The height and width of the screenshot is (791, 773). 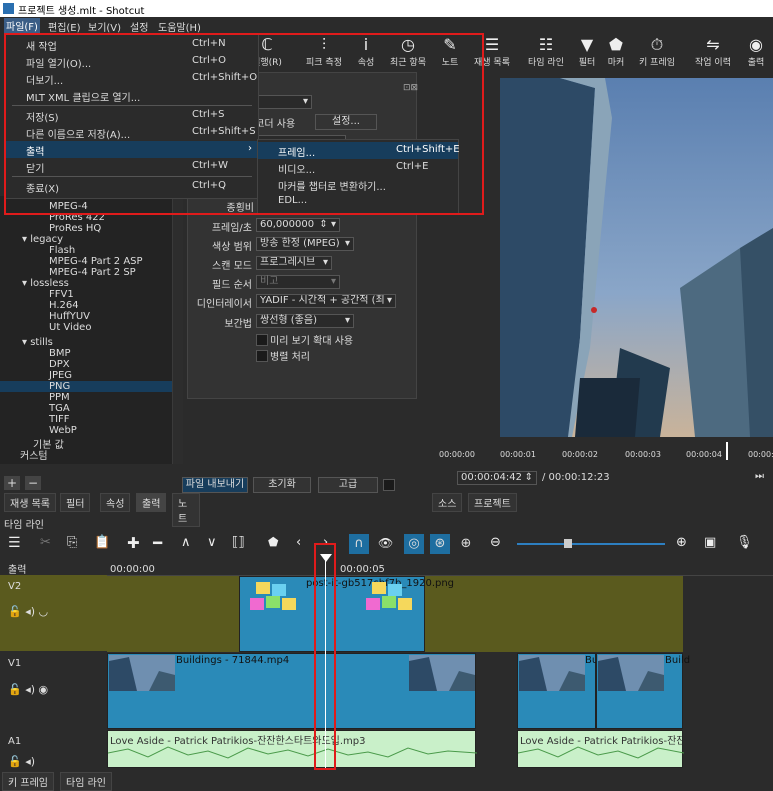 What do you see at coordinates (466, 544) in the screenshot?
I see `ripple-markers-icon: ⊕` at bounding box center [466, 544].